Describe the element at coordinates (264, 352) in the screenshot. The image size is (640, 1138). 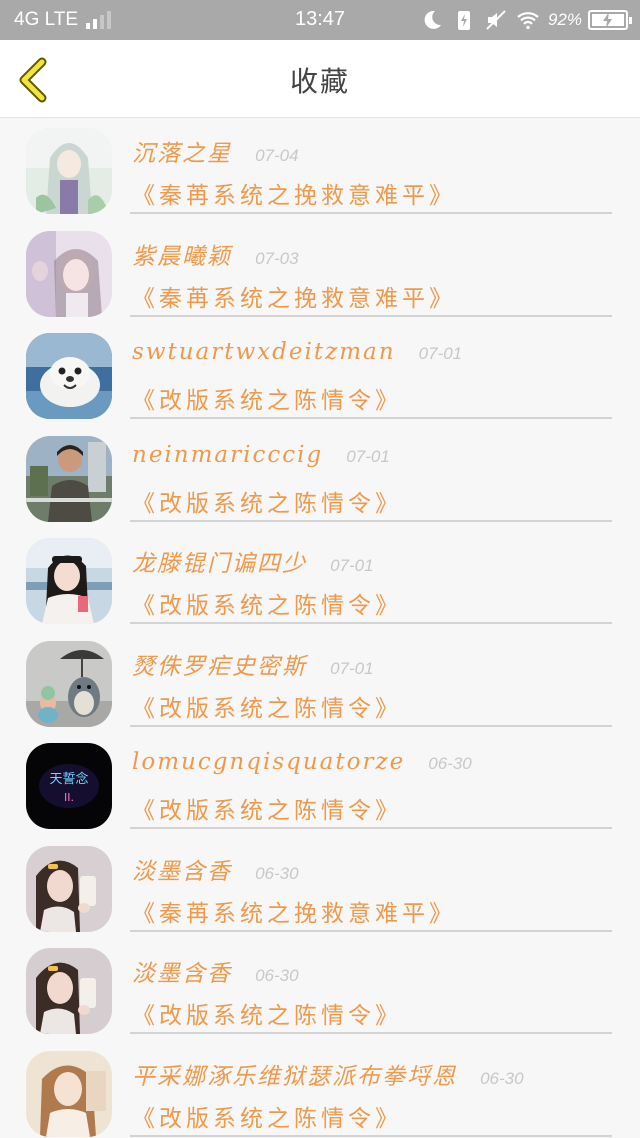
I see `user-name: swtuartwxdeitzman` at that location.